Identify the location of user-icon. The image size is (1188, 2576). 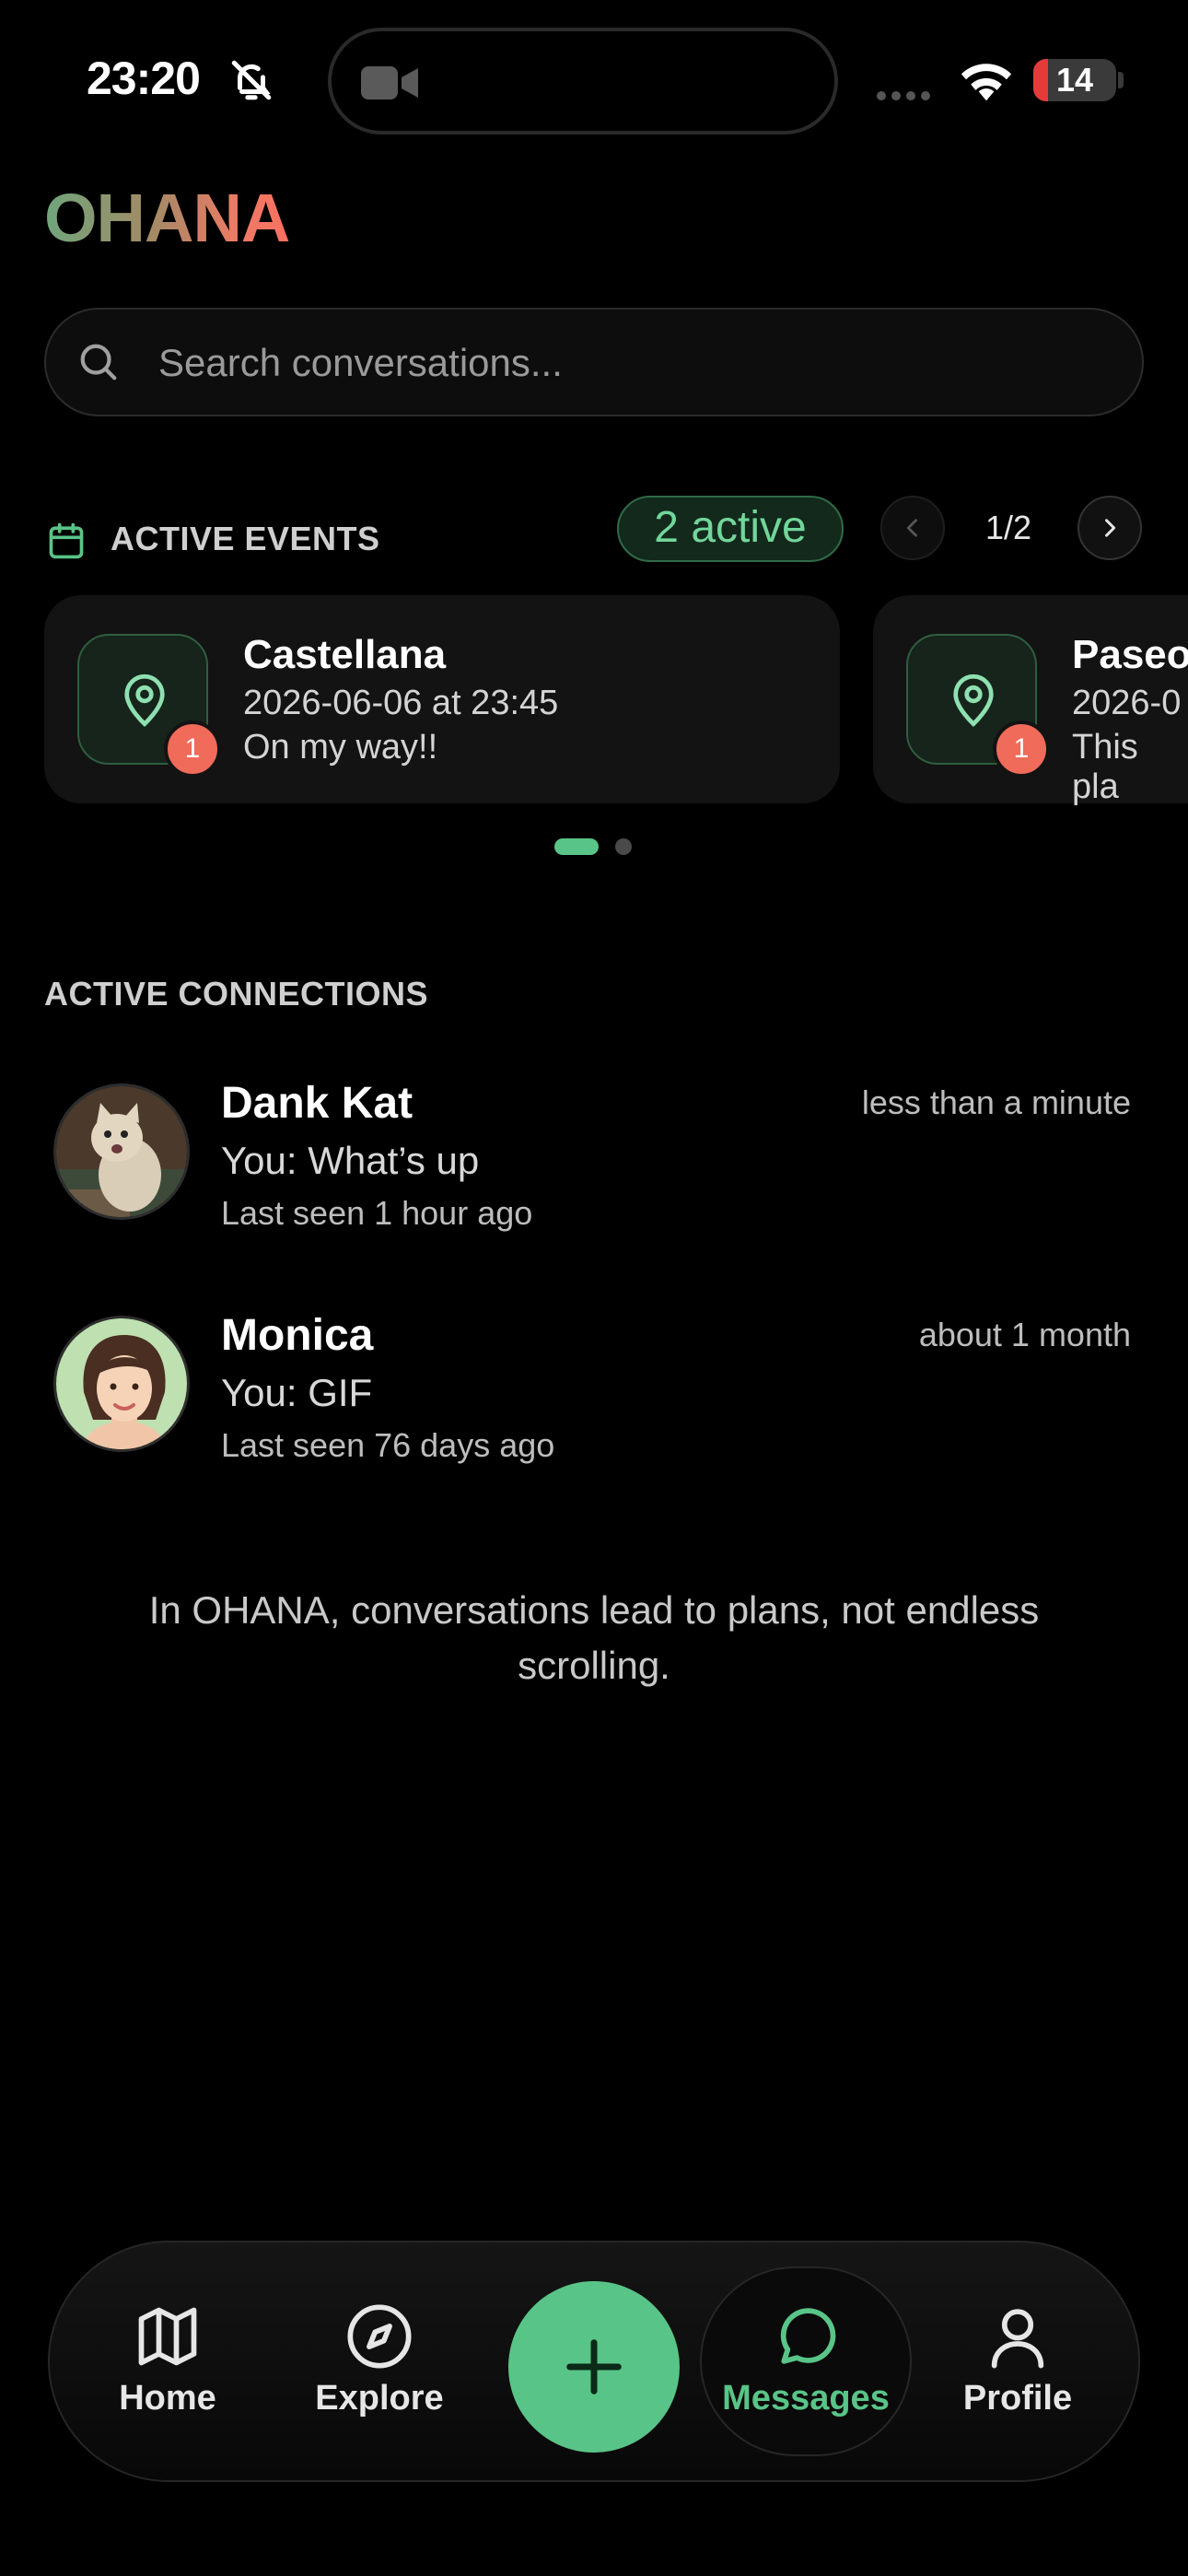
(1017, 2339).